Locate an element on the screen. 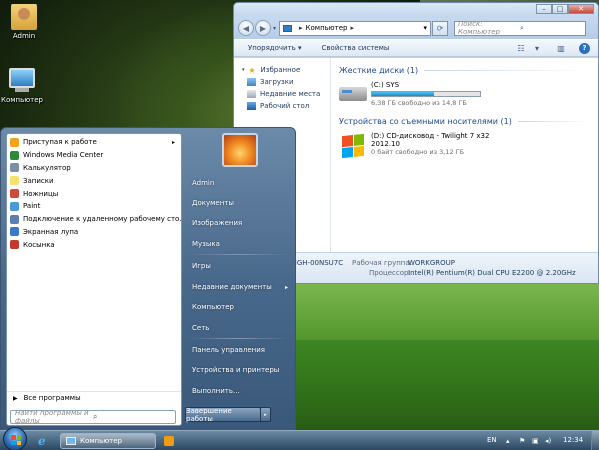  view-dropdown-icon: ▾ is located at coordinates (537, 48).